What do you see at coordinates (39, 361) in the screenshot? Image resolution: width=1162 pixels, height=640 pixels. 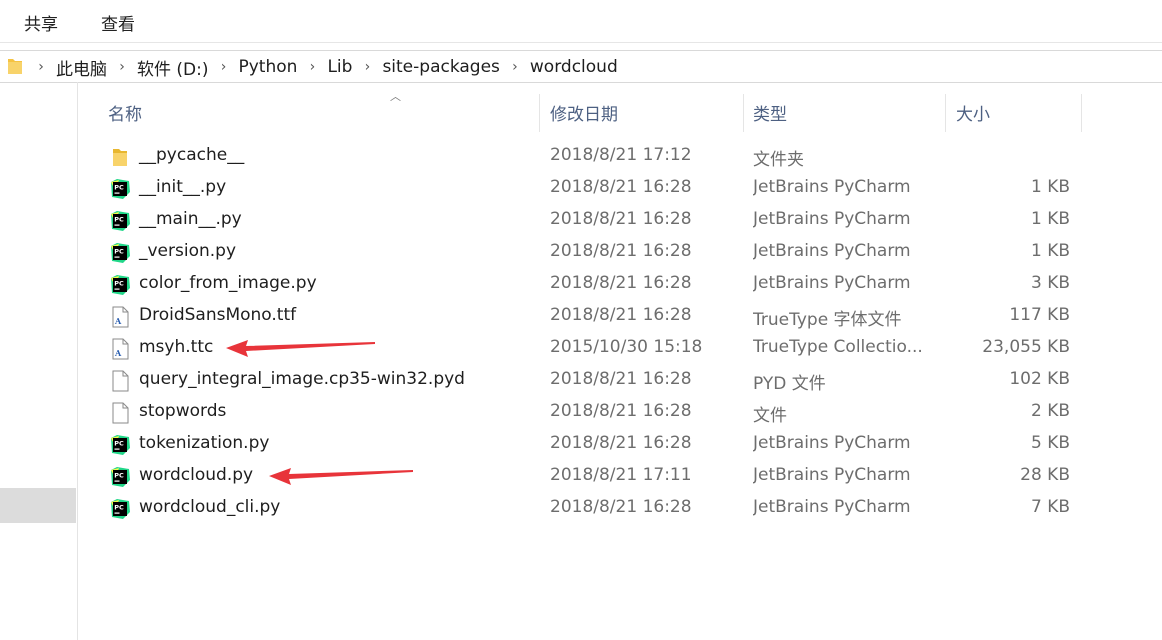 I see `navigation-pane` at bounding box center [39, 361].